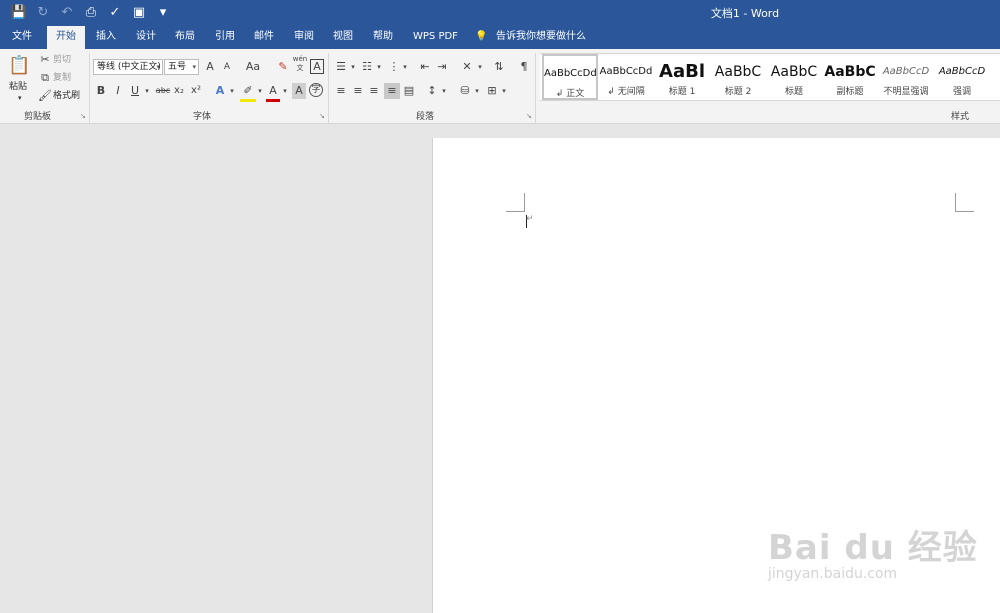  Describe the element at coordinates (19, 13) in the screenshot. I see `save-icon: 💾` at that location.